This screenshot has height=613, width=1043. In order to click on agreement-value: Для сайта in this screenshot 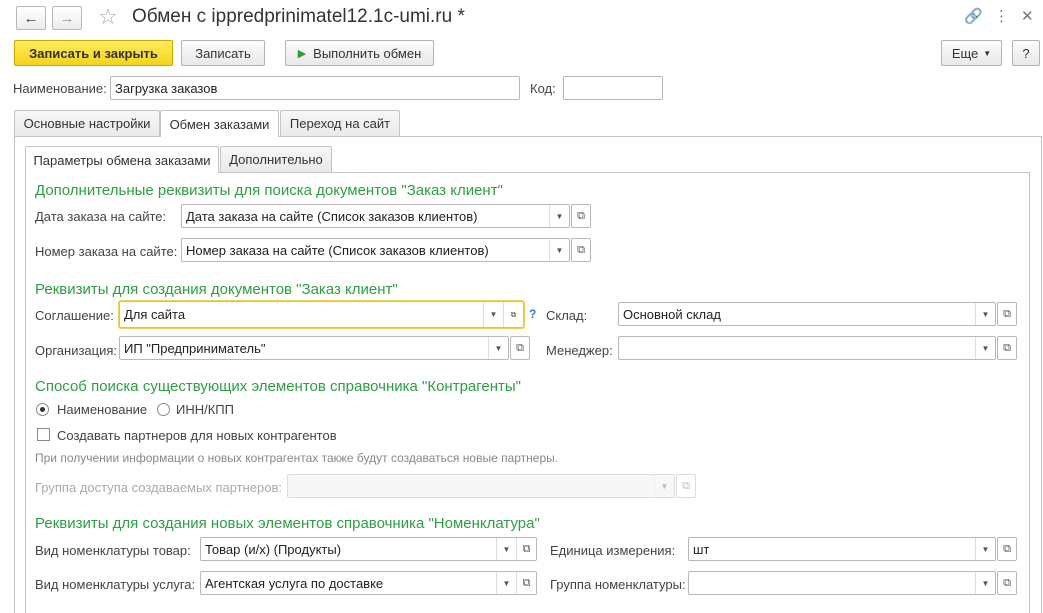, I will do `click(155, 314)`.